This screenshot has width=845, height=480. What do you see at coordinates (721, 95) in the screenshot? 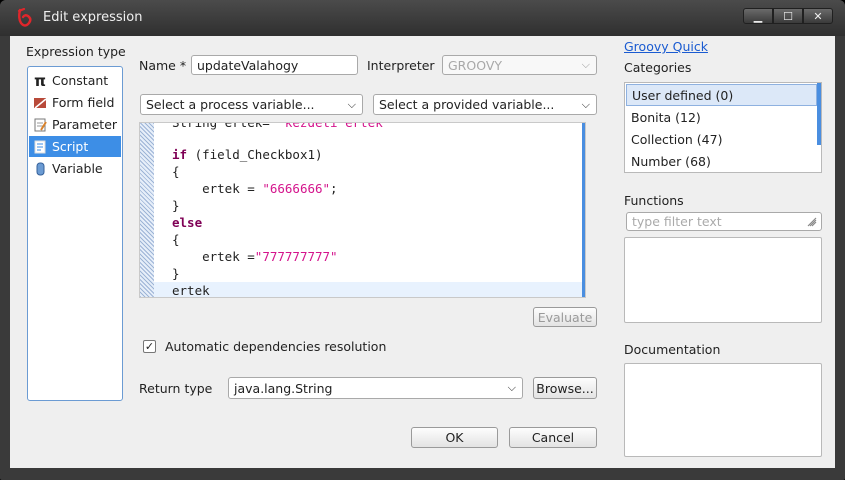
I see `category-item: User defined (0)` at bounding box center [721, 95].